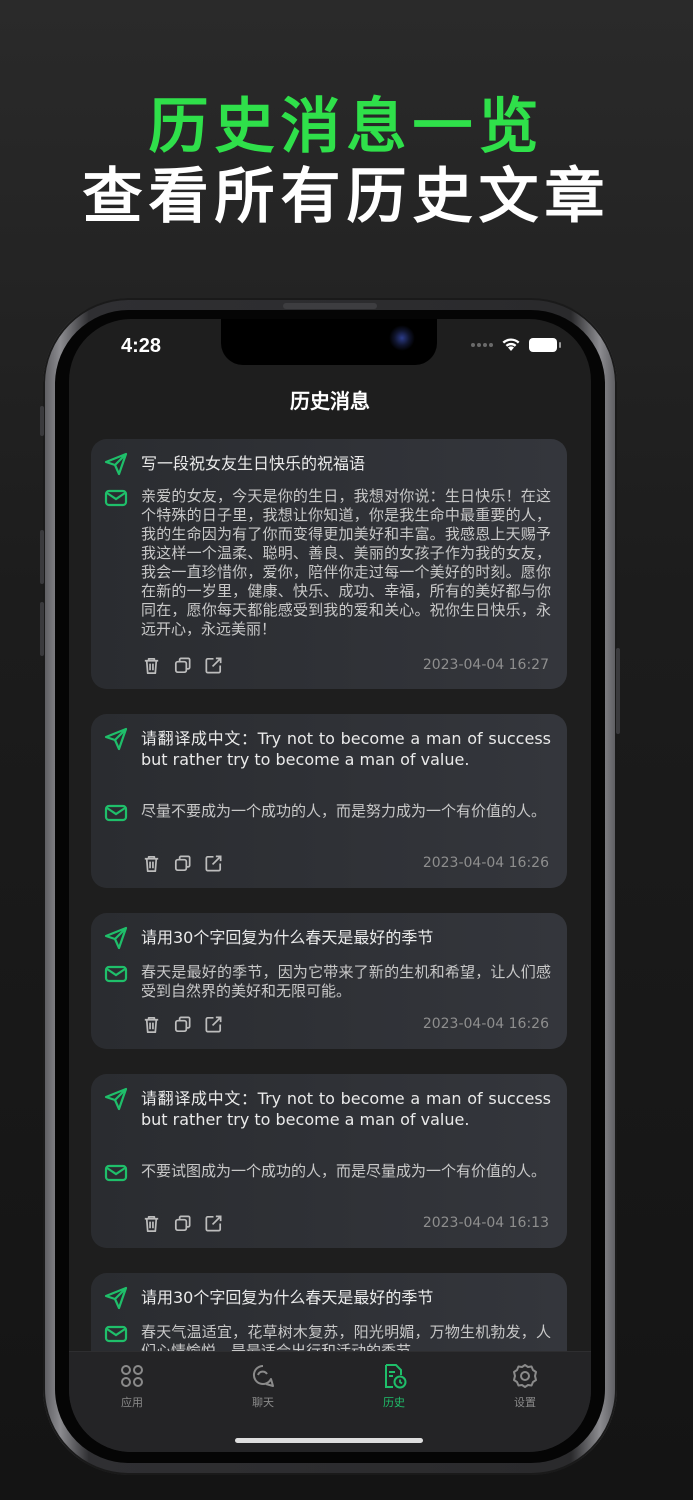 This screenshot has height=1500, width=693. I want to click on gear-icon, so click(525, 1376).